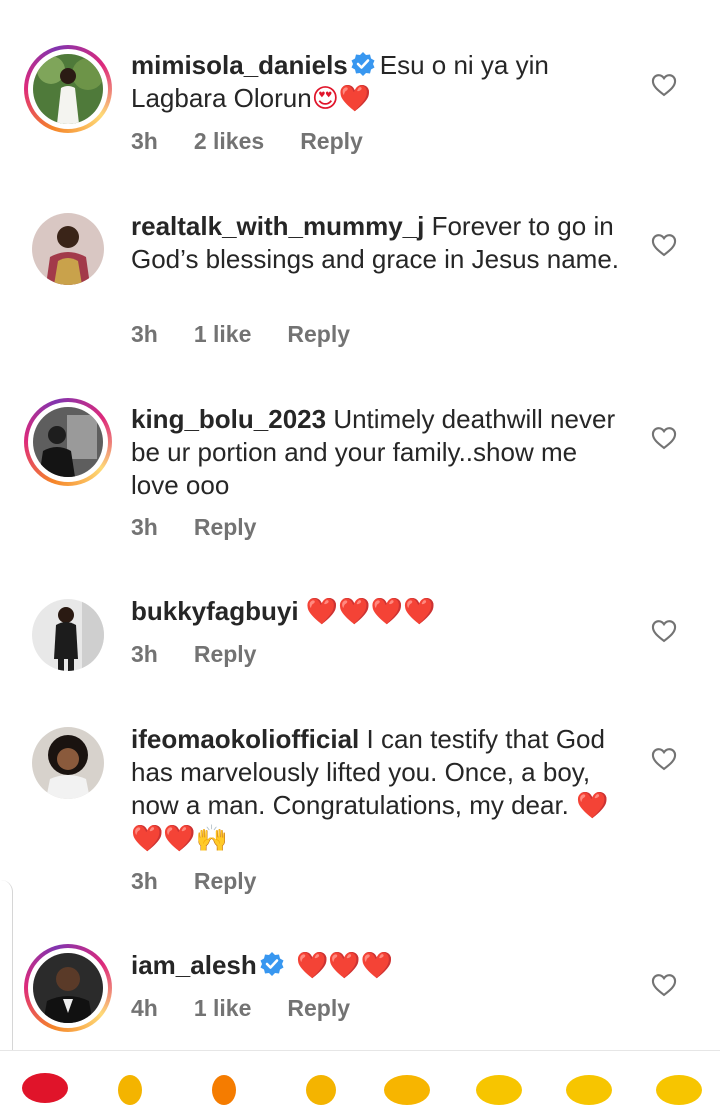  Describe the element at coordinates (239, 65) in the screenshot. I see `username-link: mimisola_daniels` at that location.